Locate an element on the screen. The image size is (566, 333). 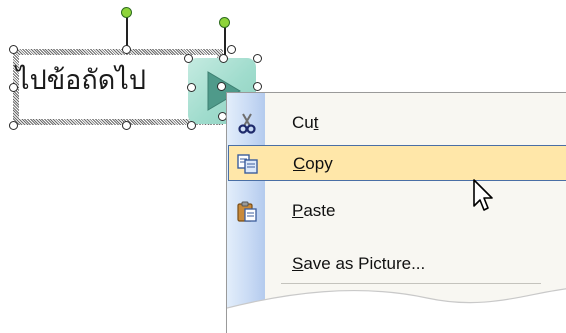
text-box-content: ไปข้อถัดไป is located at coordinates (81, 80).